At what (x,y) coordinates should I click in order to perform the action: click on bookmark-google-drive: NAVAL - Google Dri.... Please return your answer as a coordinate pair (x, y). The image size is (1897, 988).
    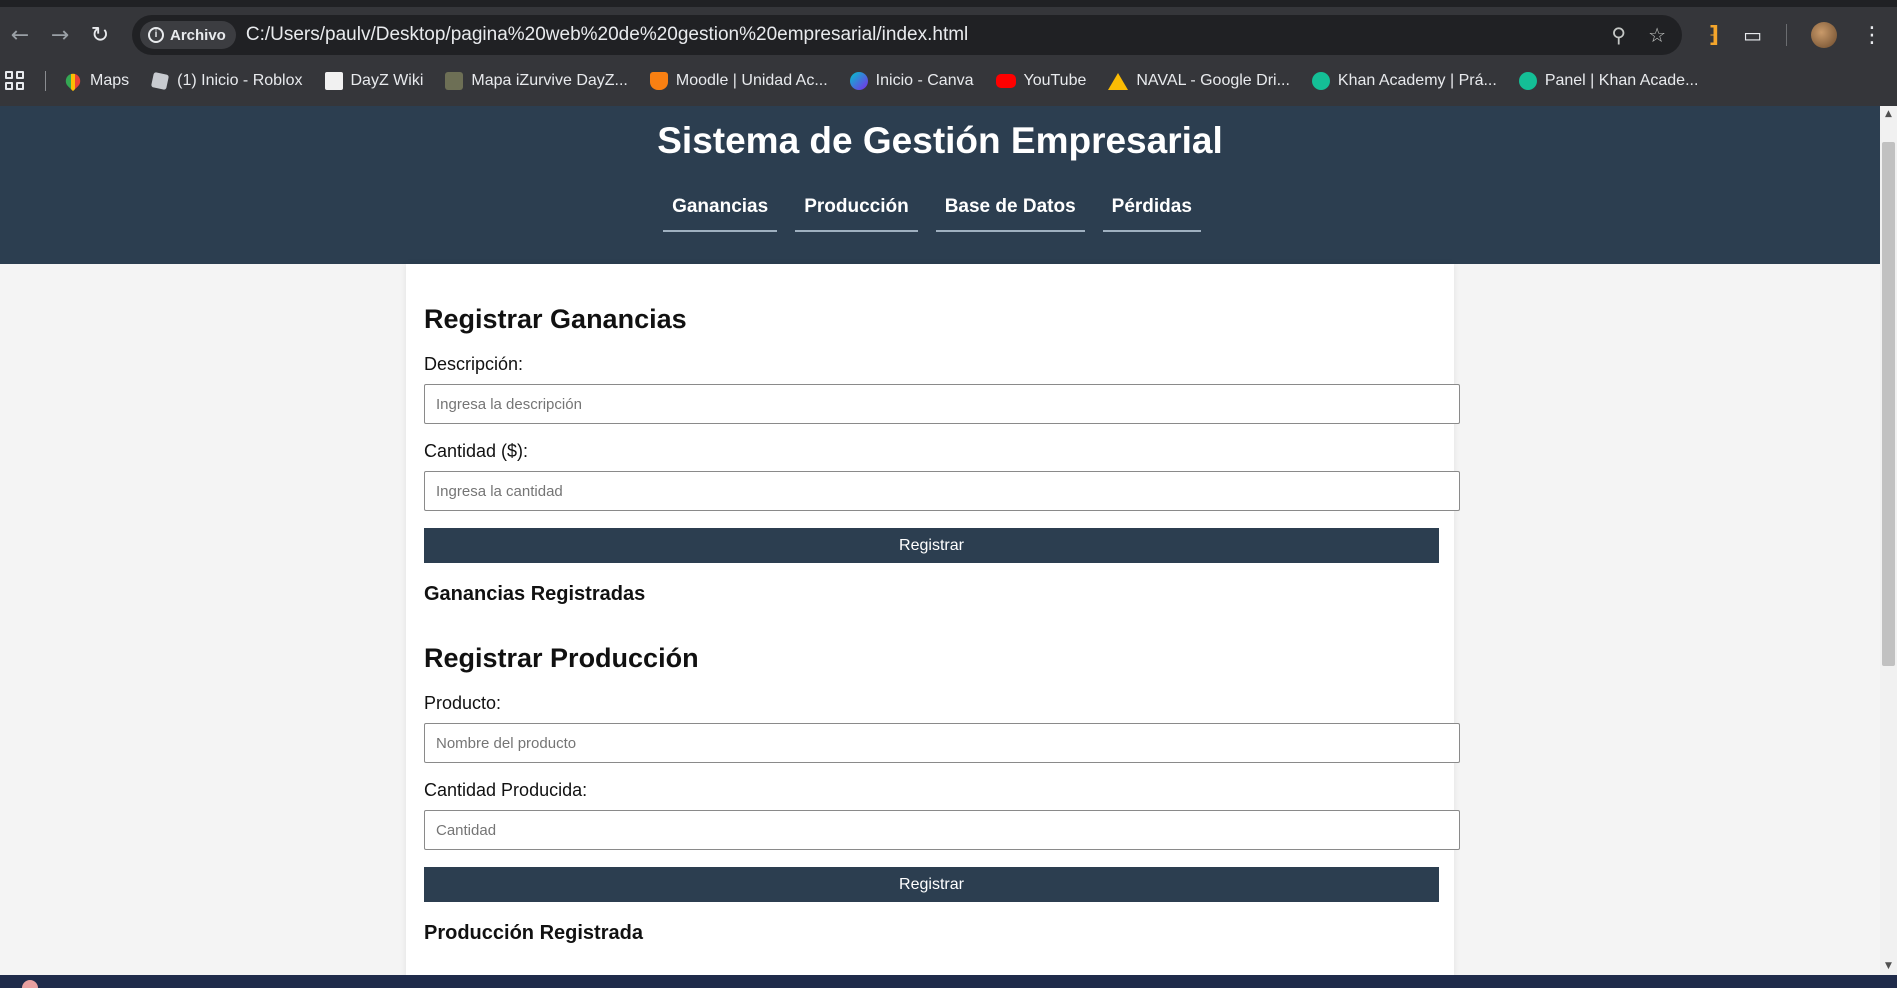
    Looking at the image, I should click on (1199, 81).